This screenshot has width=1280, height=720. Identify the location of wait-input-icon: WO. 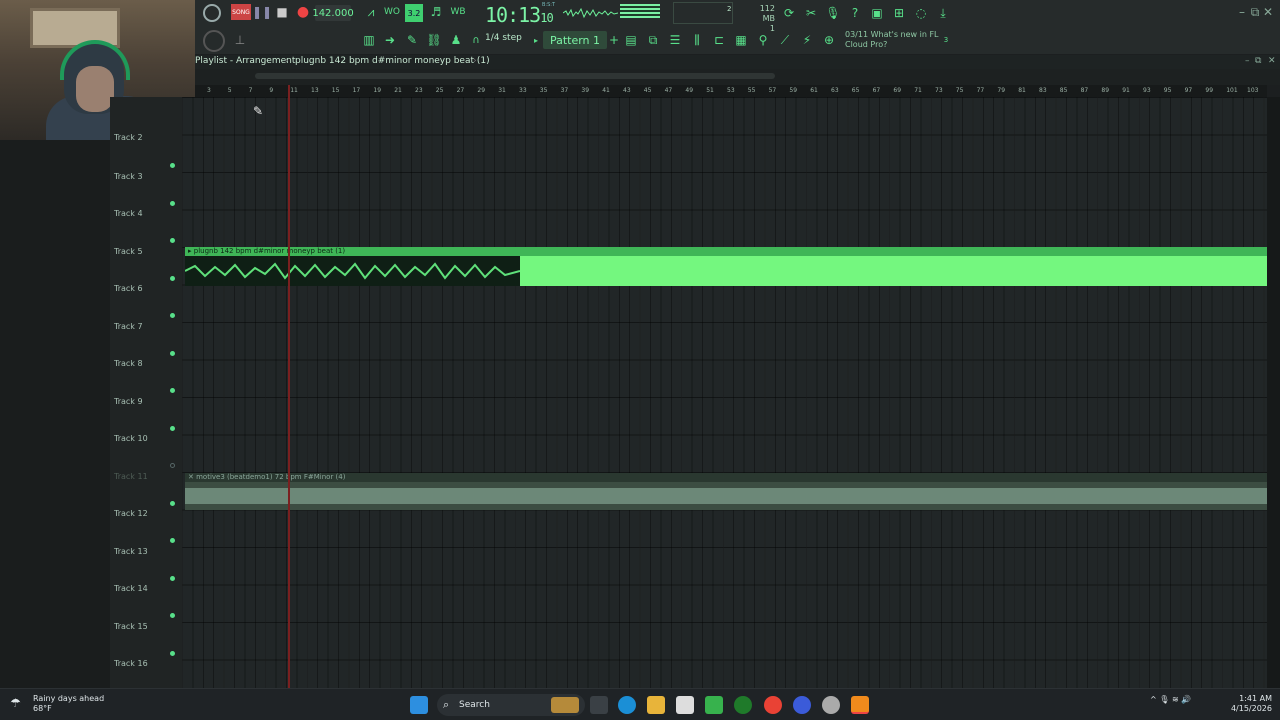
(392, 12).